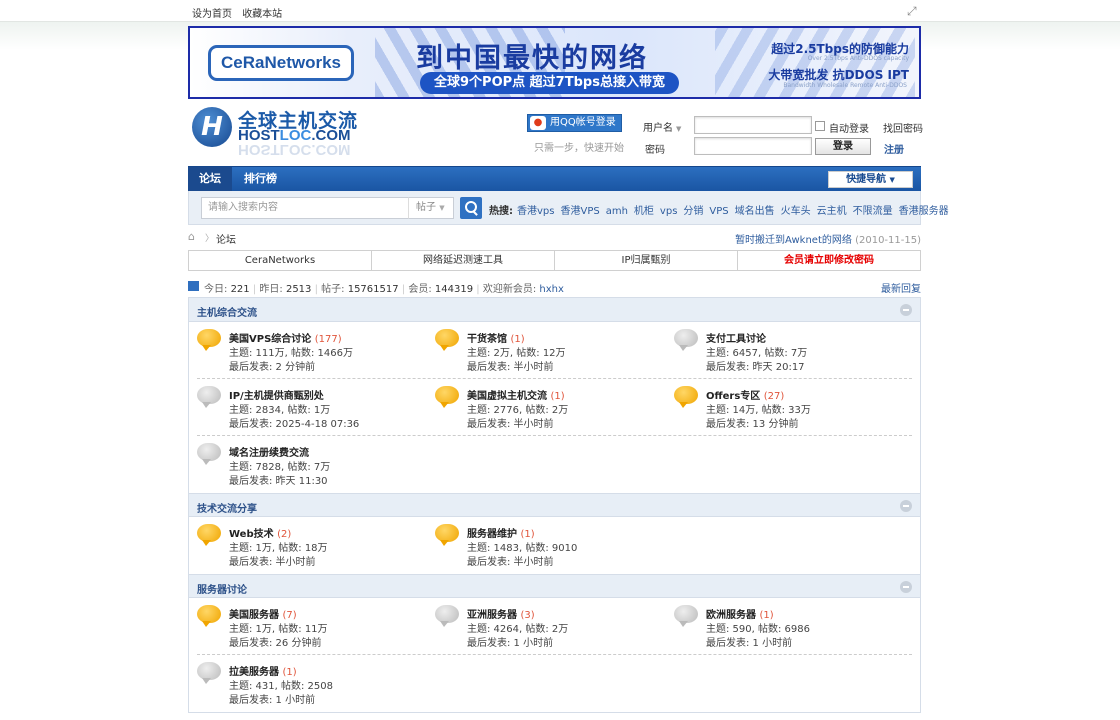 This screenshot has width=1120, height=720. I want to click on home-icon: ⌂, so click(194, 236).